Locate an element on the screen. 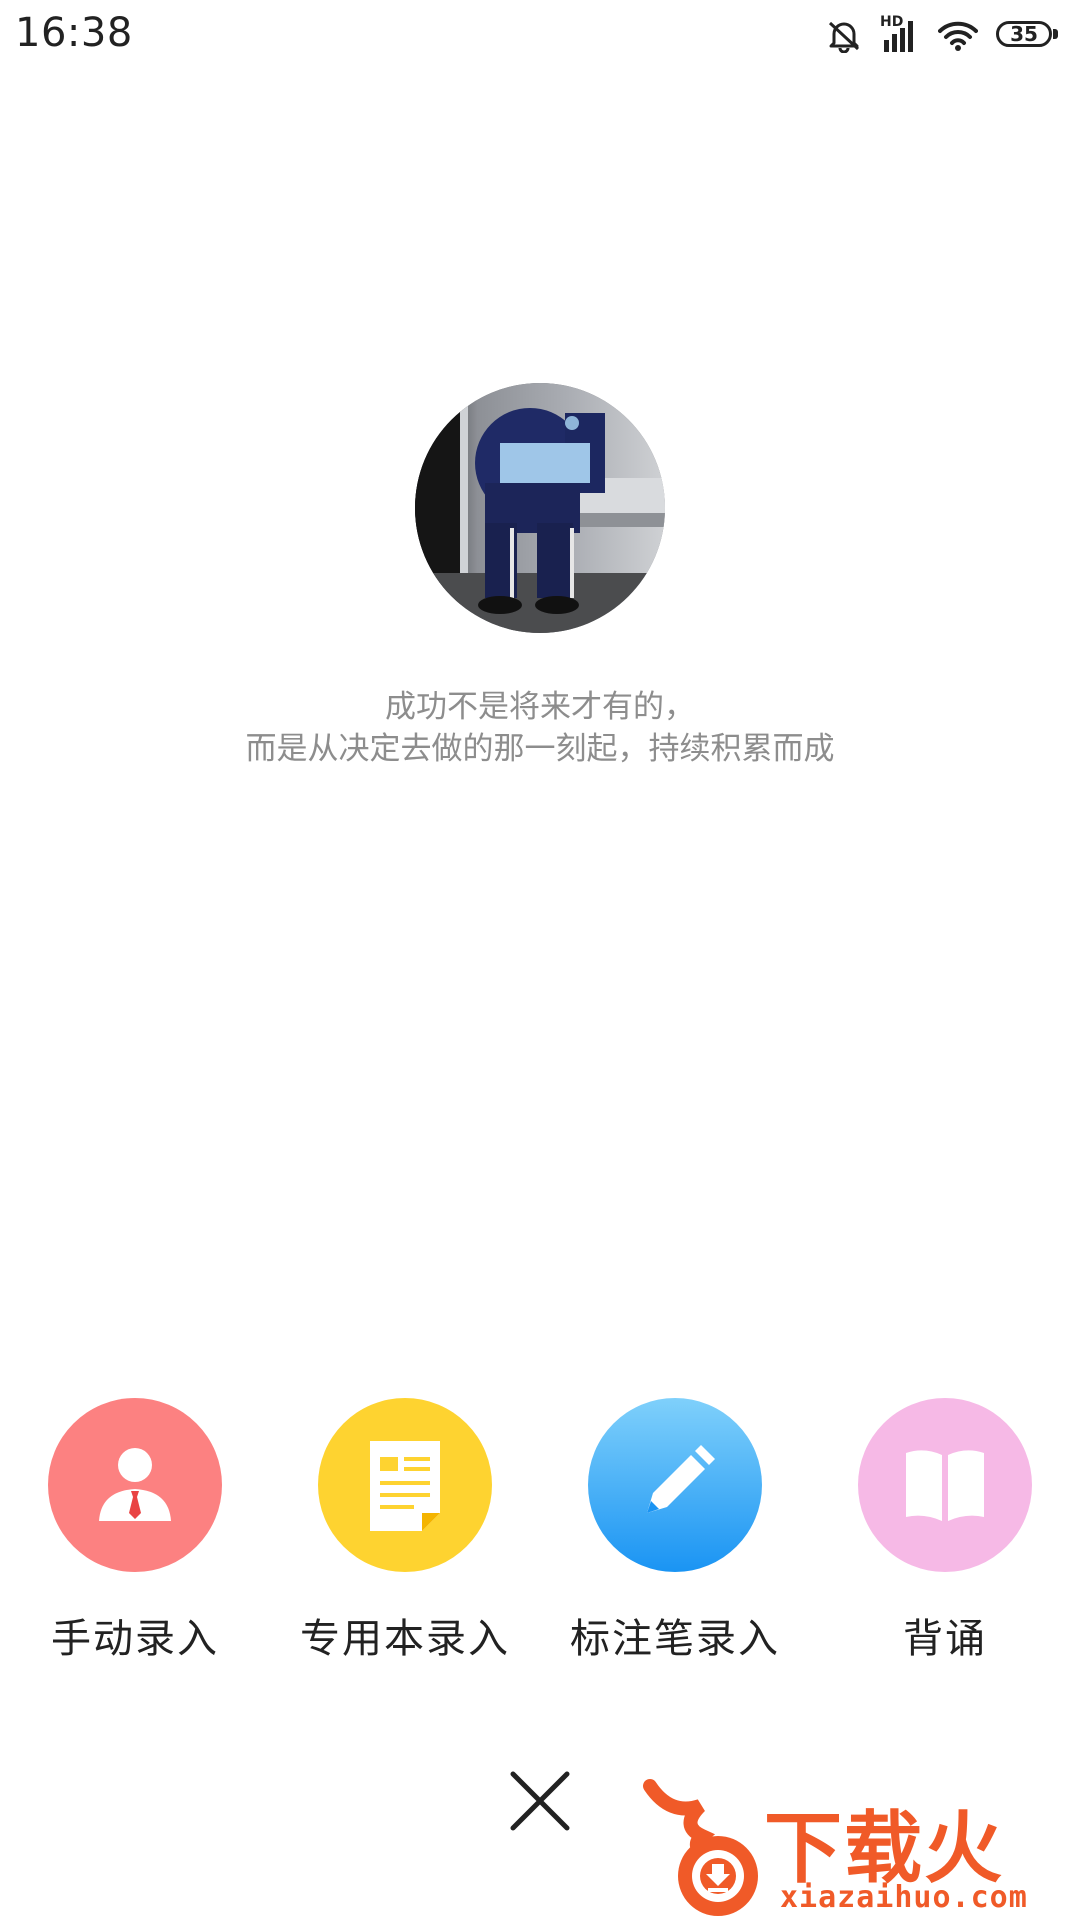 Image resolution: width=1080 pixels, height=1920 pixels. close-icon is located at coordinates (540, 1801).